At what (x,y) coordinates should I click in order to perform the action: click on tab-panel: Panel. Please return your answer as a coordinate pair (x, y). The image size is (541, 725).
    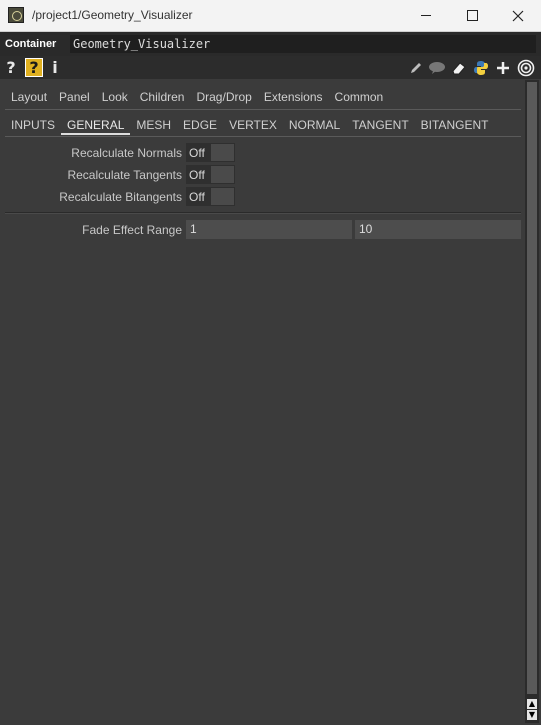
    Looking at the image, I should click on (74, 96).